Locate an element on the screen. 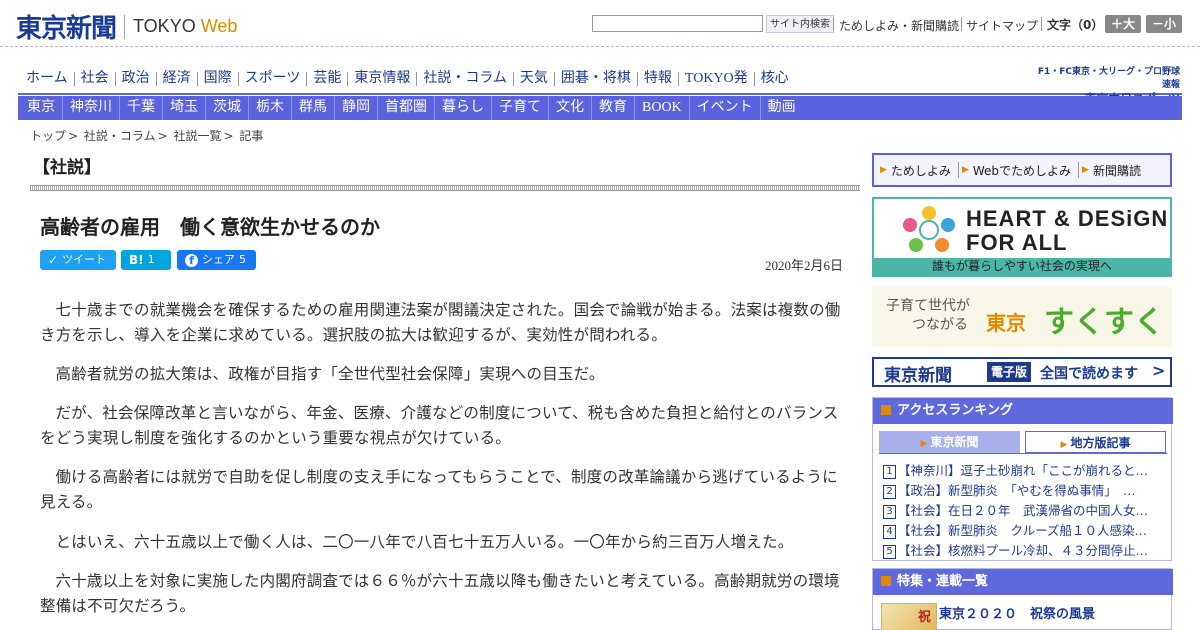  logo-tokyo: TOKYO is located at coordinates (164, 26).